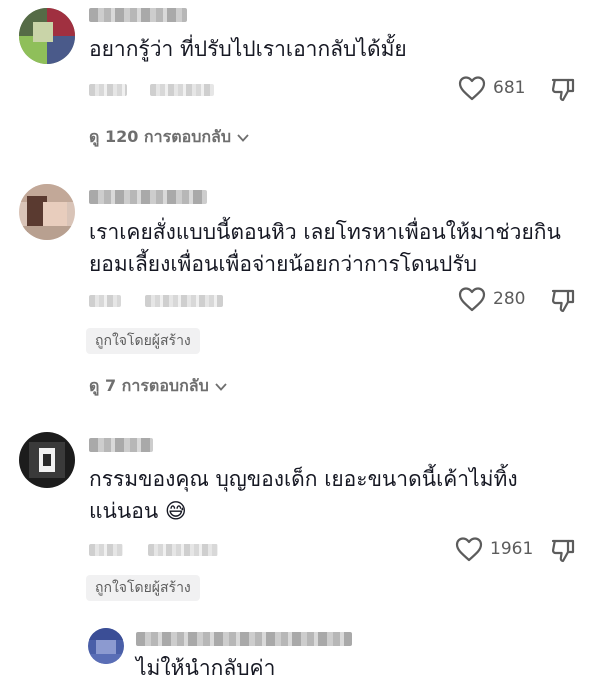 The height and width of the screenshot is (689, 600). I want to click on comment-text-line: แน่นอน 😅, so click(138, 511).